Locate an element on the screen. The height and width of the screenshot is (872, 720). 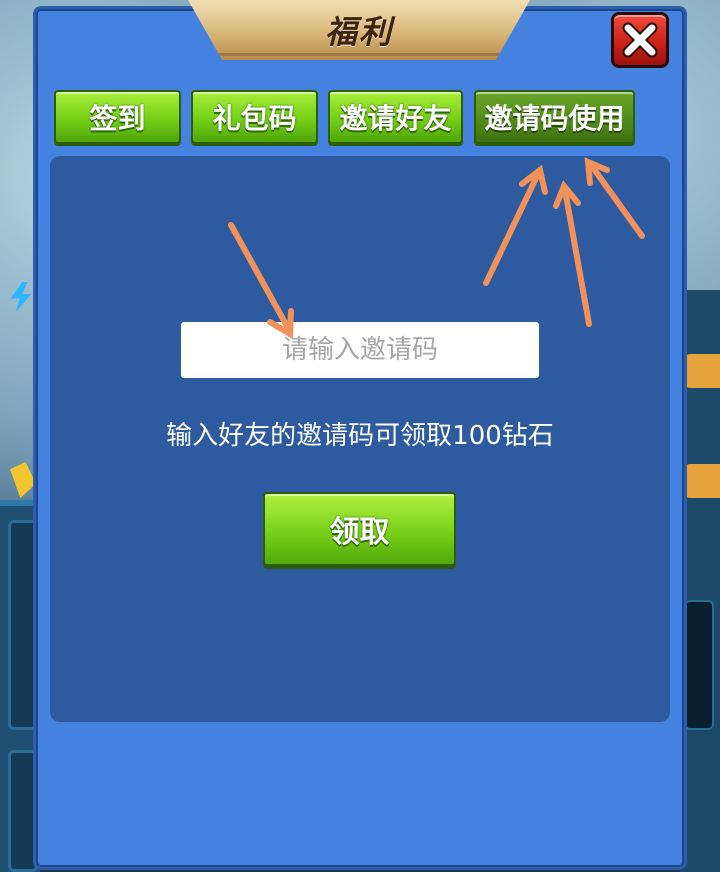
close-button is located at coordinates (640, 40).